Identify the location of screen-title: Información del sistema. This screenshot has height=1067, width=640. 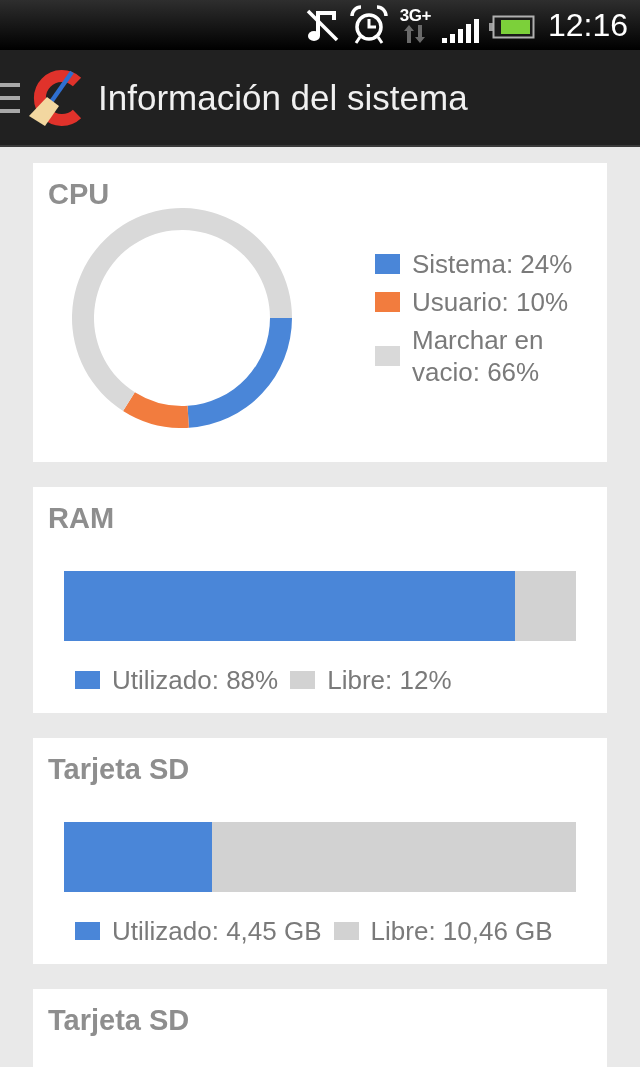
(283, 97).